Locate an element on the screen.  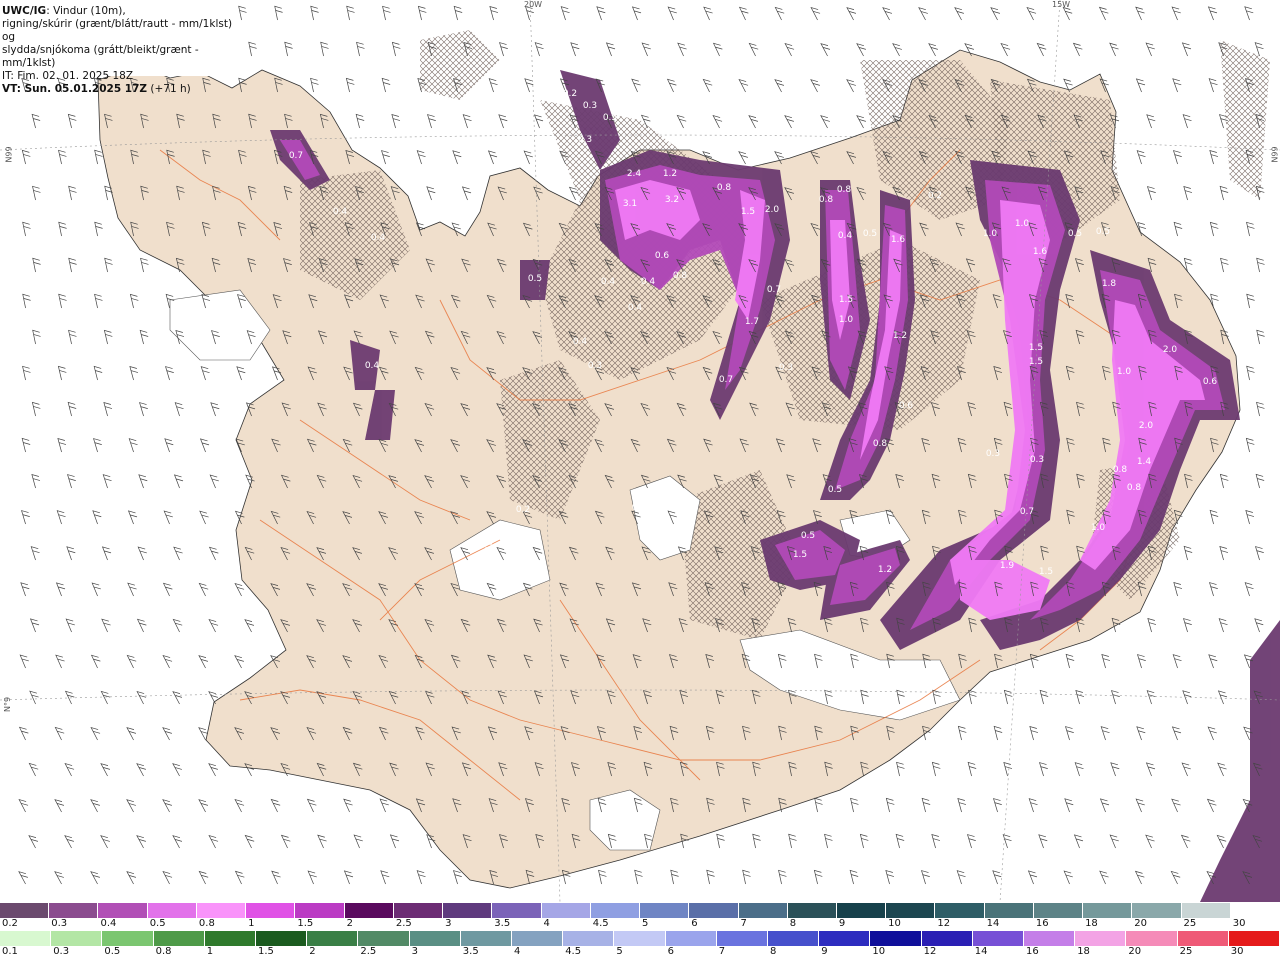
legend-label: 12 is located at coordinates (944, 923).